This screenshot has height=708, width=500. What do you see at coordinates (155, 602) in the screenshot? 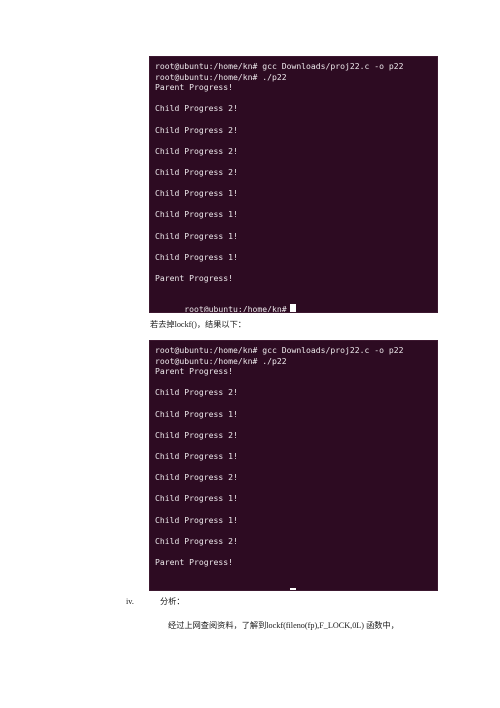
I see `analysis-heading: iv. 分析：` at bounding box center [155, 602].